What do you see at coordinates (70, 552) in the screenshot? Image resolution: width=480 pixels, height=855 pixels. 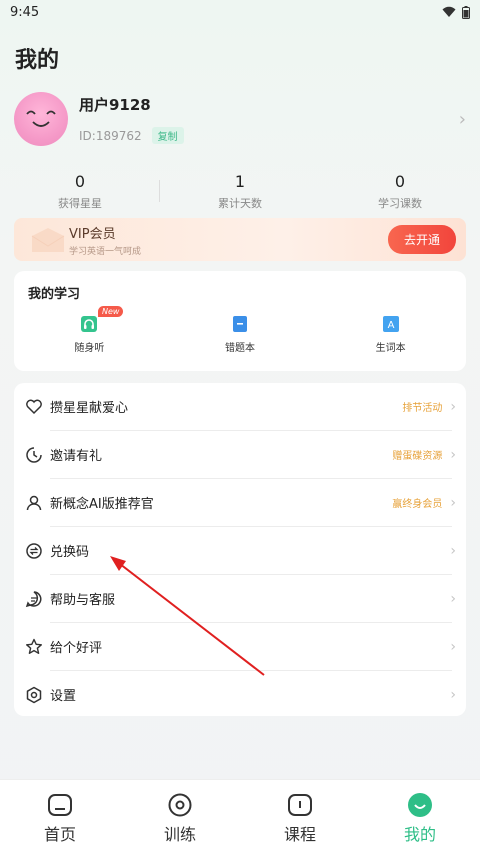 I see `menu-label: 兑换码` at bounding box center [70, 552].